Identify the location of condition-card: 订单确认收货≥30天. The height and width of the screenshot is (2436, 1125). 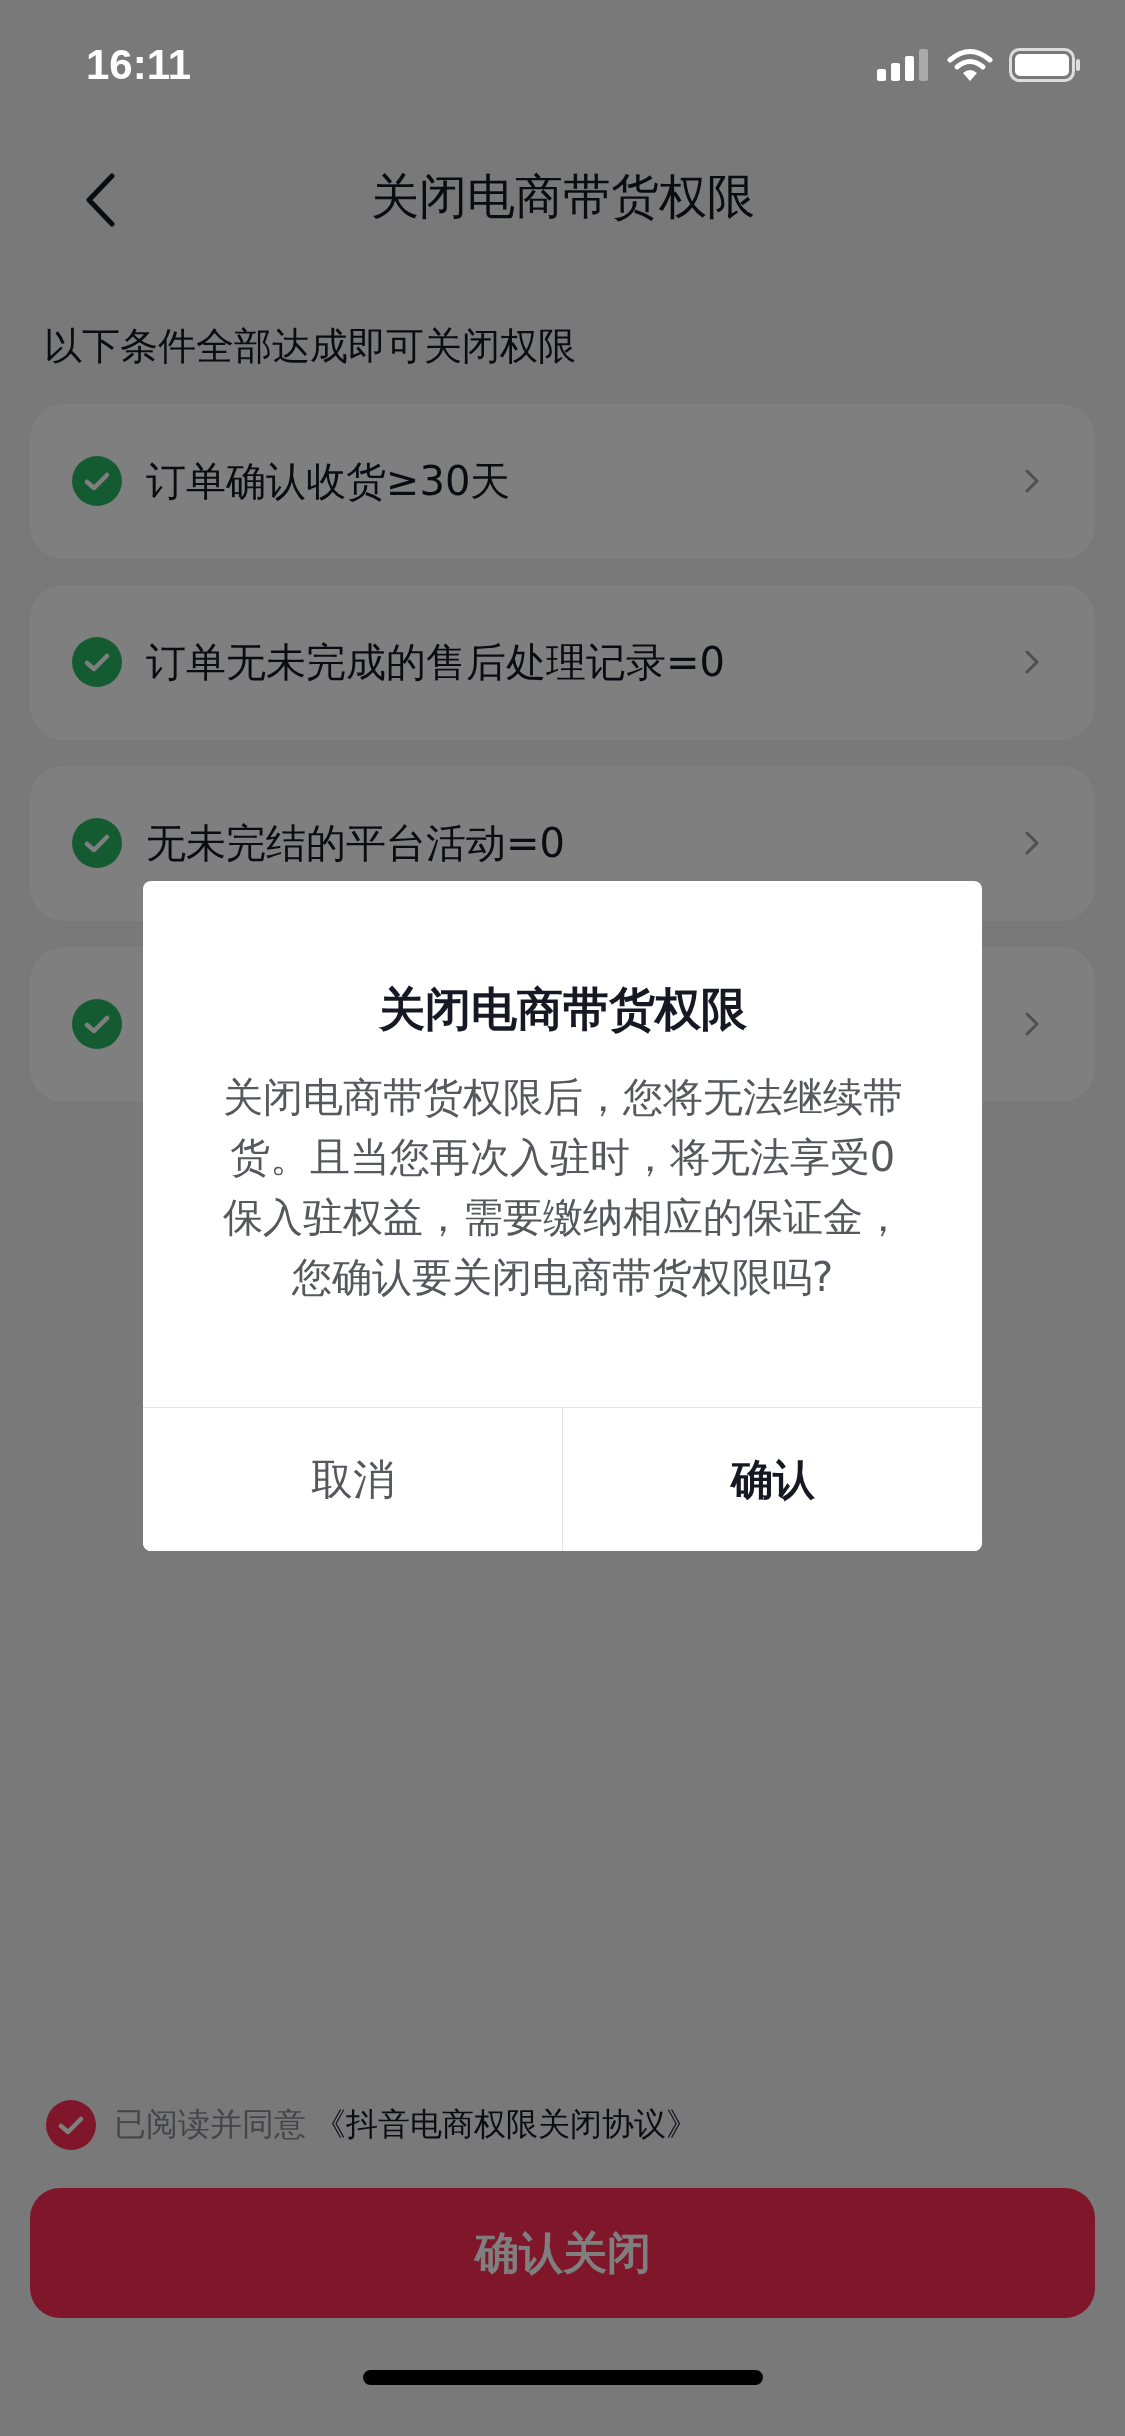
(562, 481).